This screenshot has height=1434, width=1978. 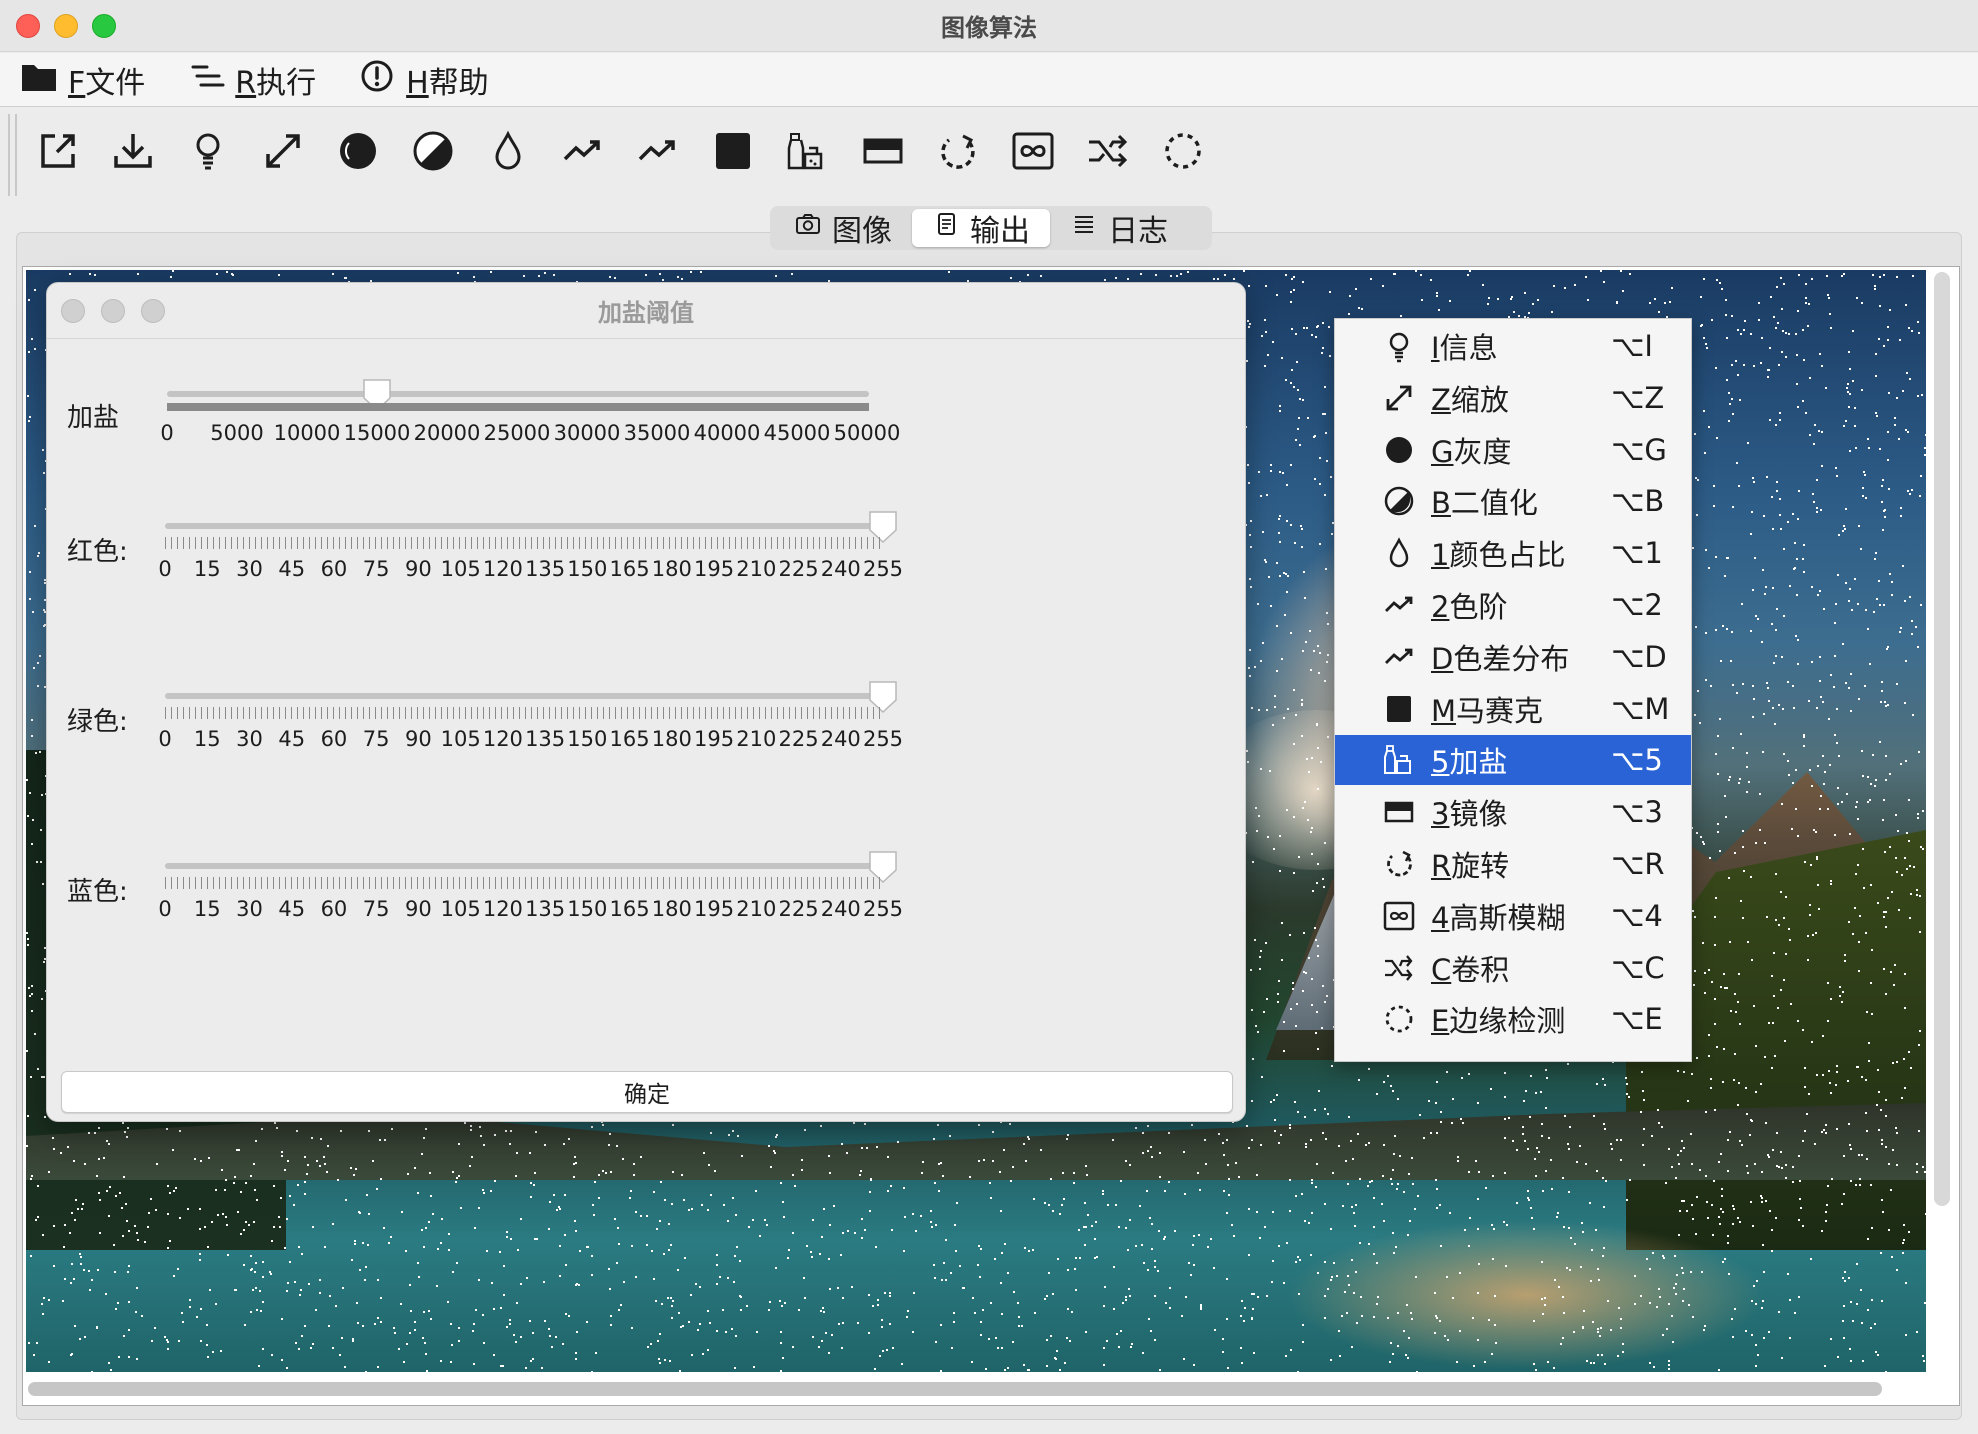 I want to click on horizontal-scrollbar, so click(x=955, y=1389).